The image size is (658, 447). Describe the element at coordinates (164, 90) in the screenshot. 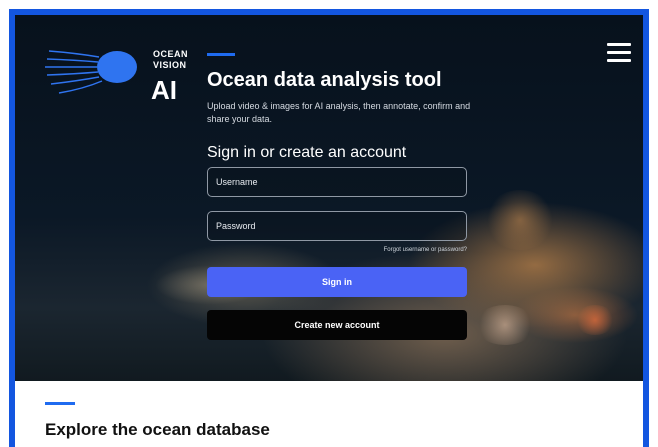

I see `logo-word-ai: AI` at that location.